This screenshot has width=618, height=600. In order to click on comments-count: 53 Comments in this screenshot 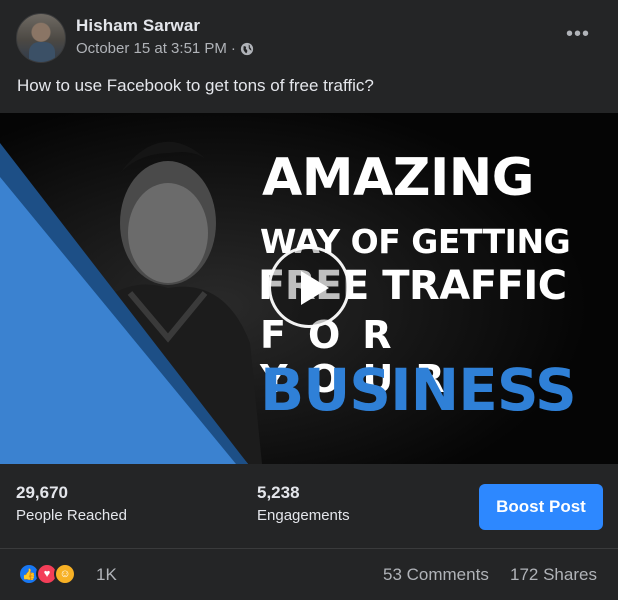, I will do `click(436, 575)`.